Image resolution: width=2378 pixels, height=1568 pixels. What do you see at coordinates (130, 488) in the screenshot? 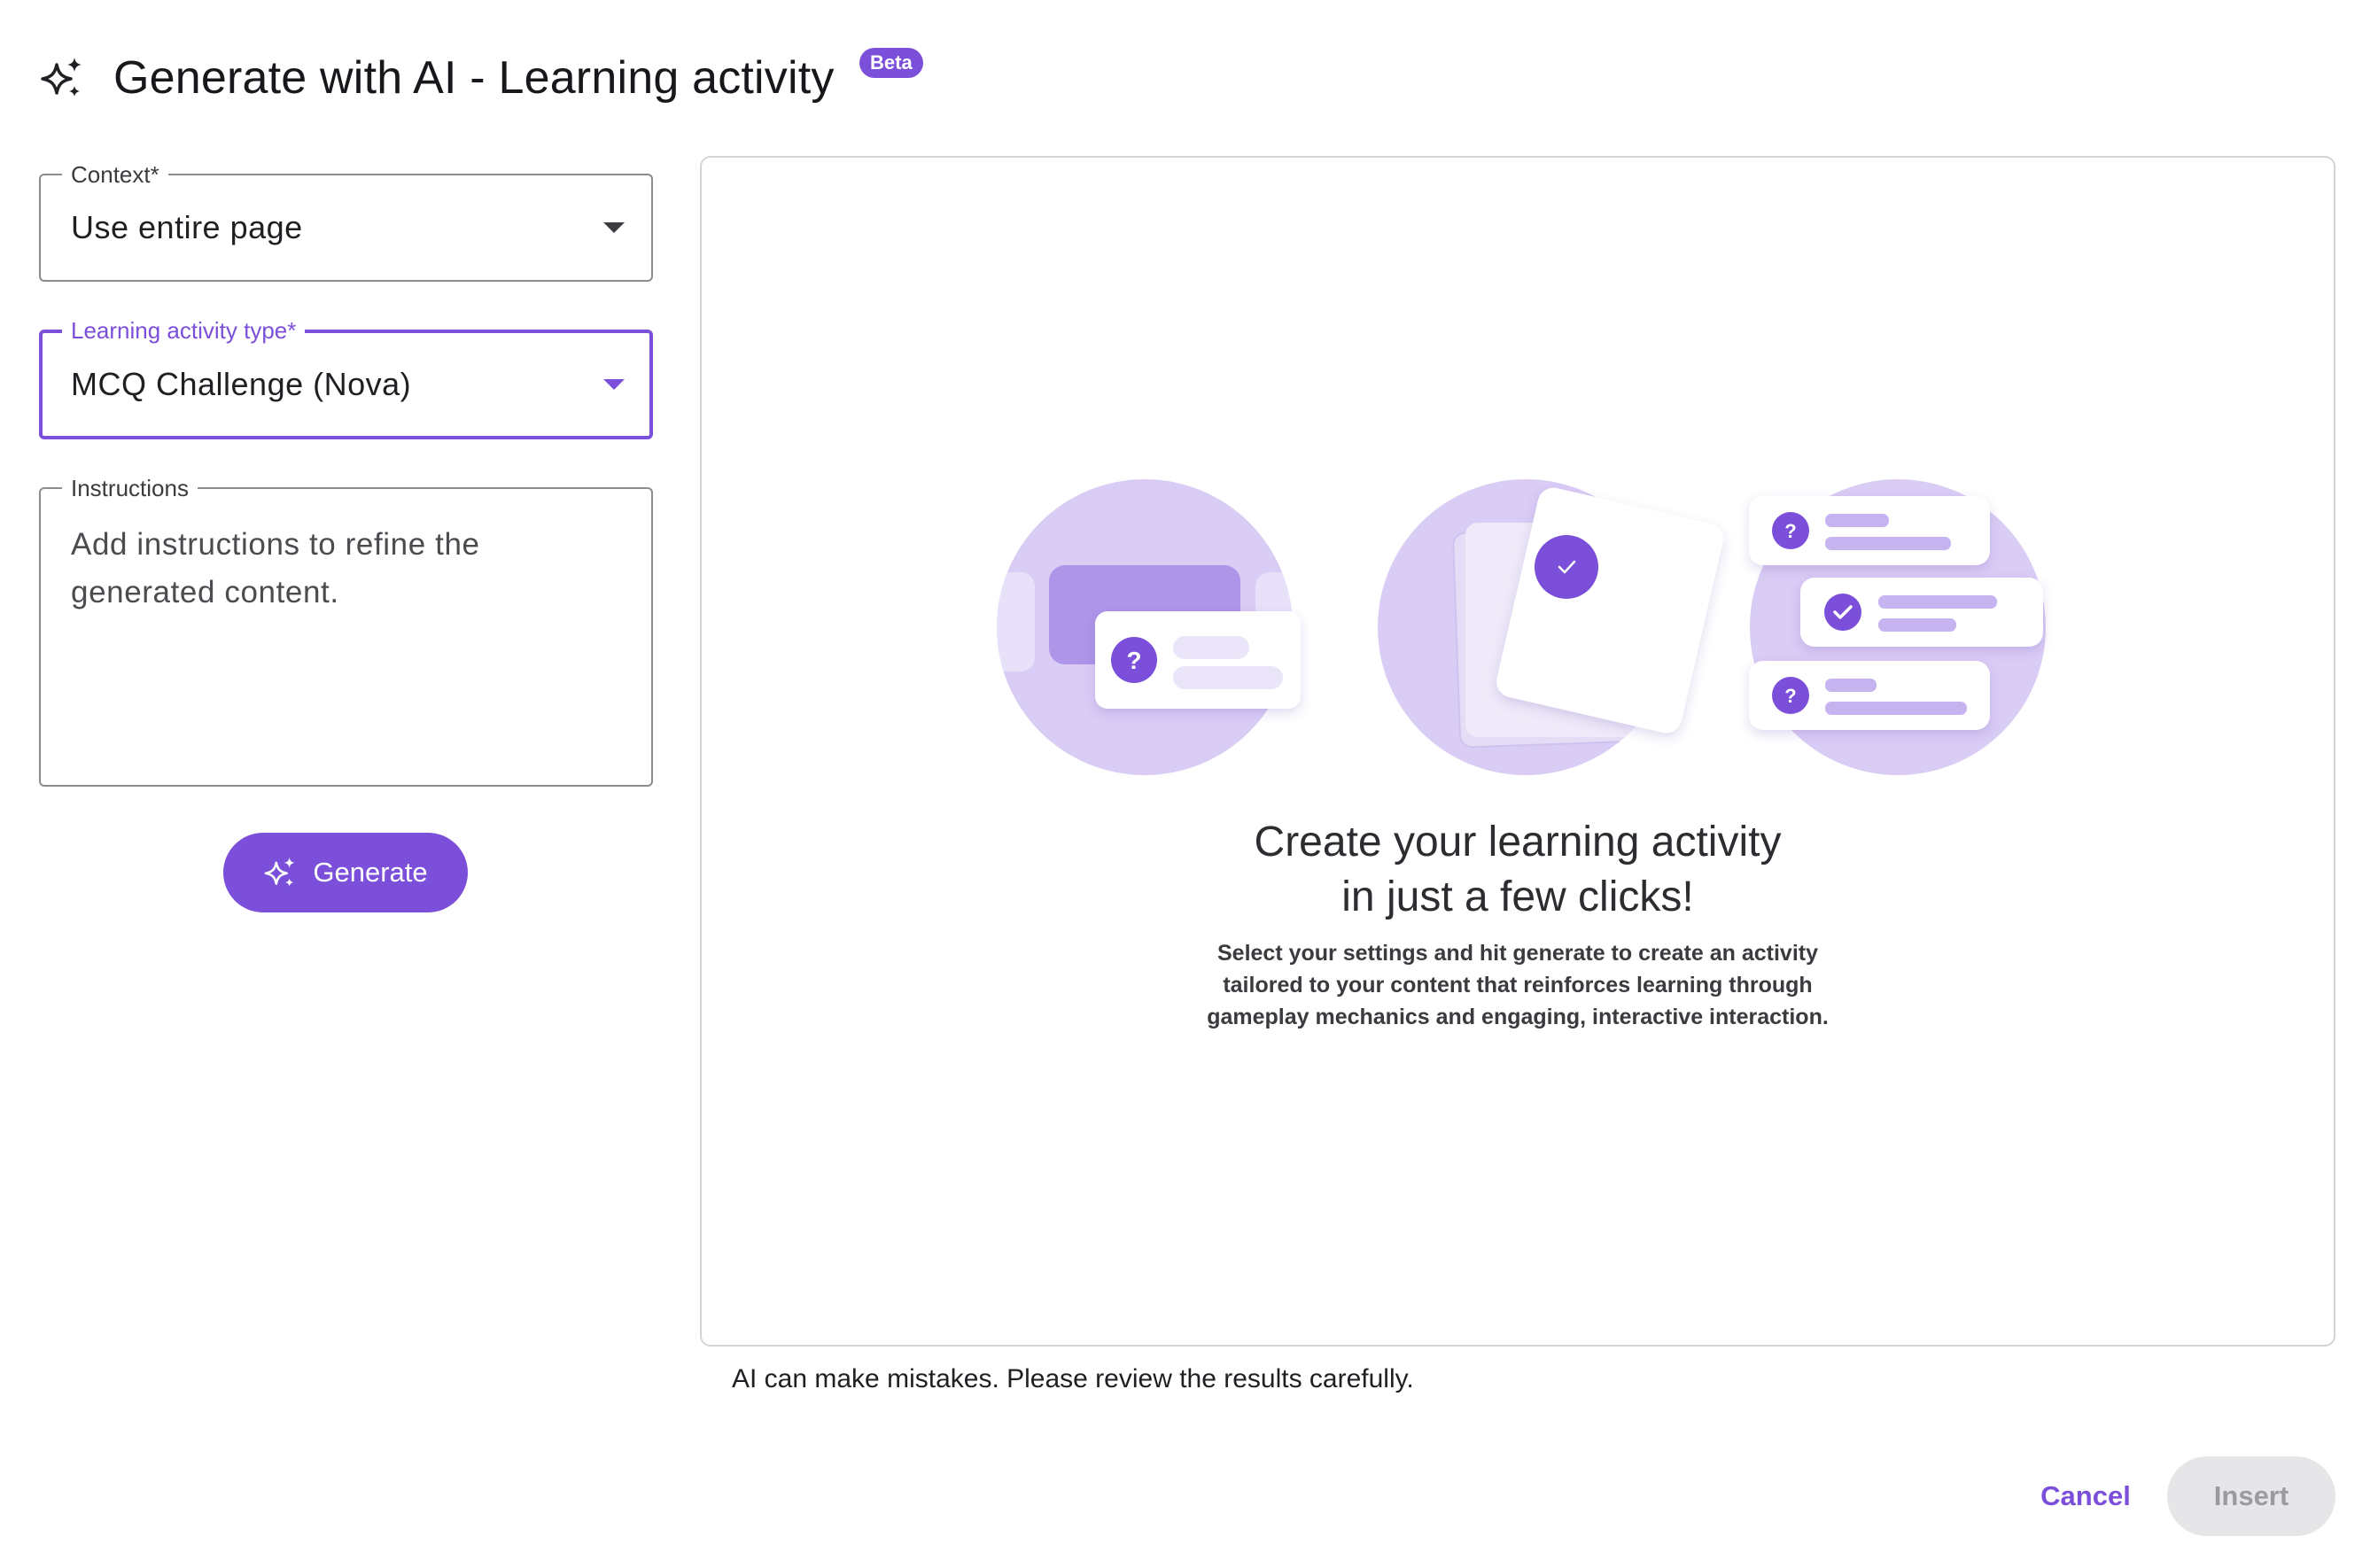
I see `instructions-label: Instructions` at bounding box center [130, 488].